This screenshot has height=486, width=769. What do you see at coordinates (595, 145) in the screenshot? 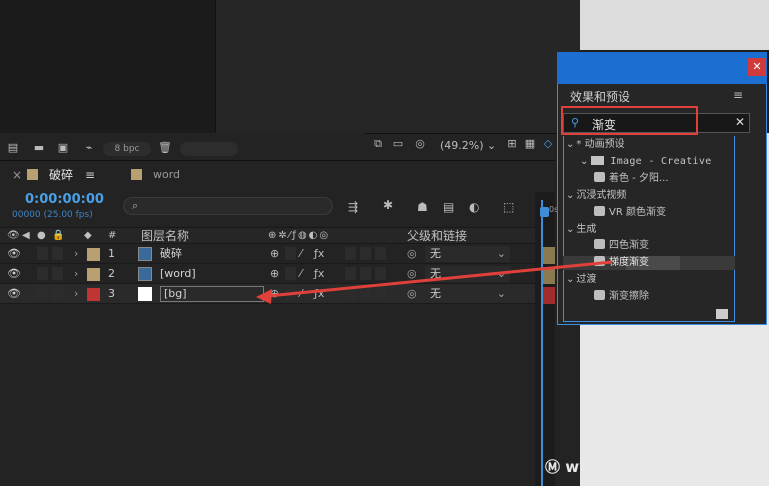
I see `tree-folder: ⌄ * 动画预设` at bounding box center [595, 145].